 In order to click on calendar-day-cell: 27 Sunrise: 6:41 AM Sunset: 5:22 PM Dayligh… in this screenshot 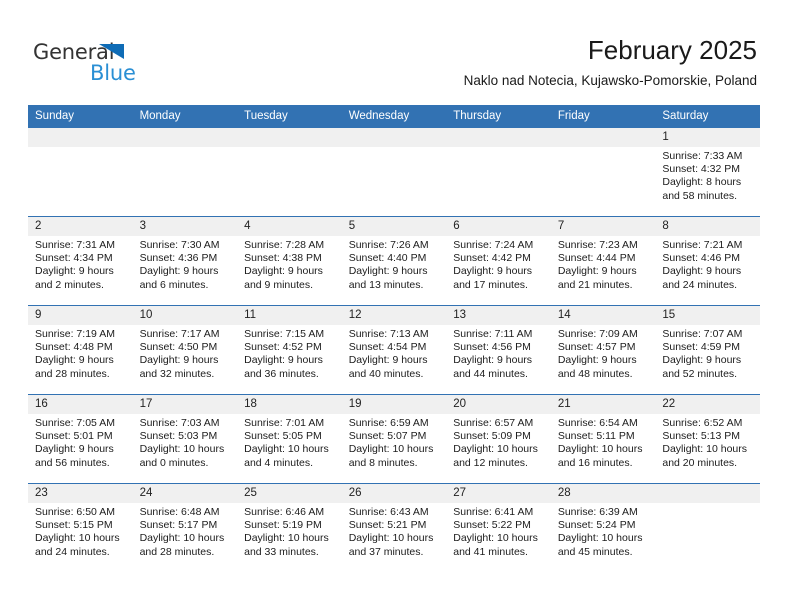, I will do `click(498, 527)`.